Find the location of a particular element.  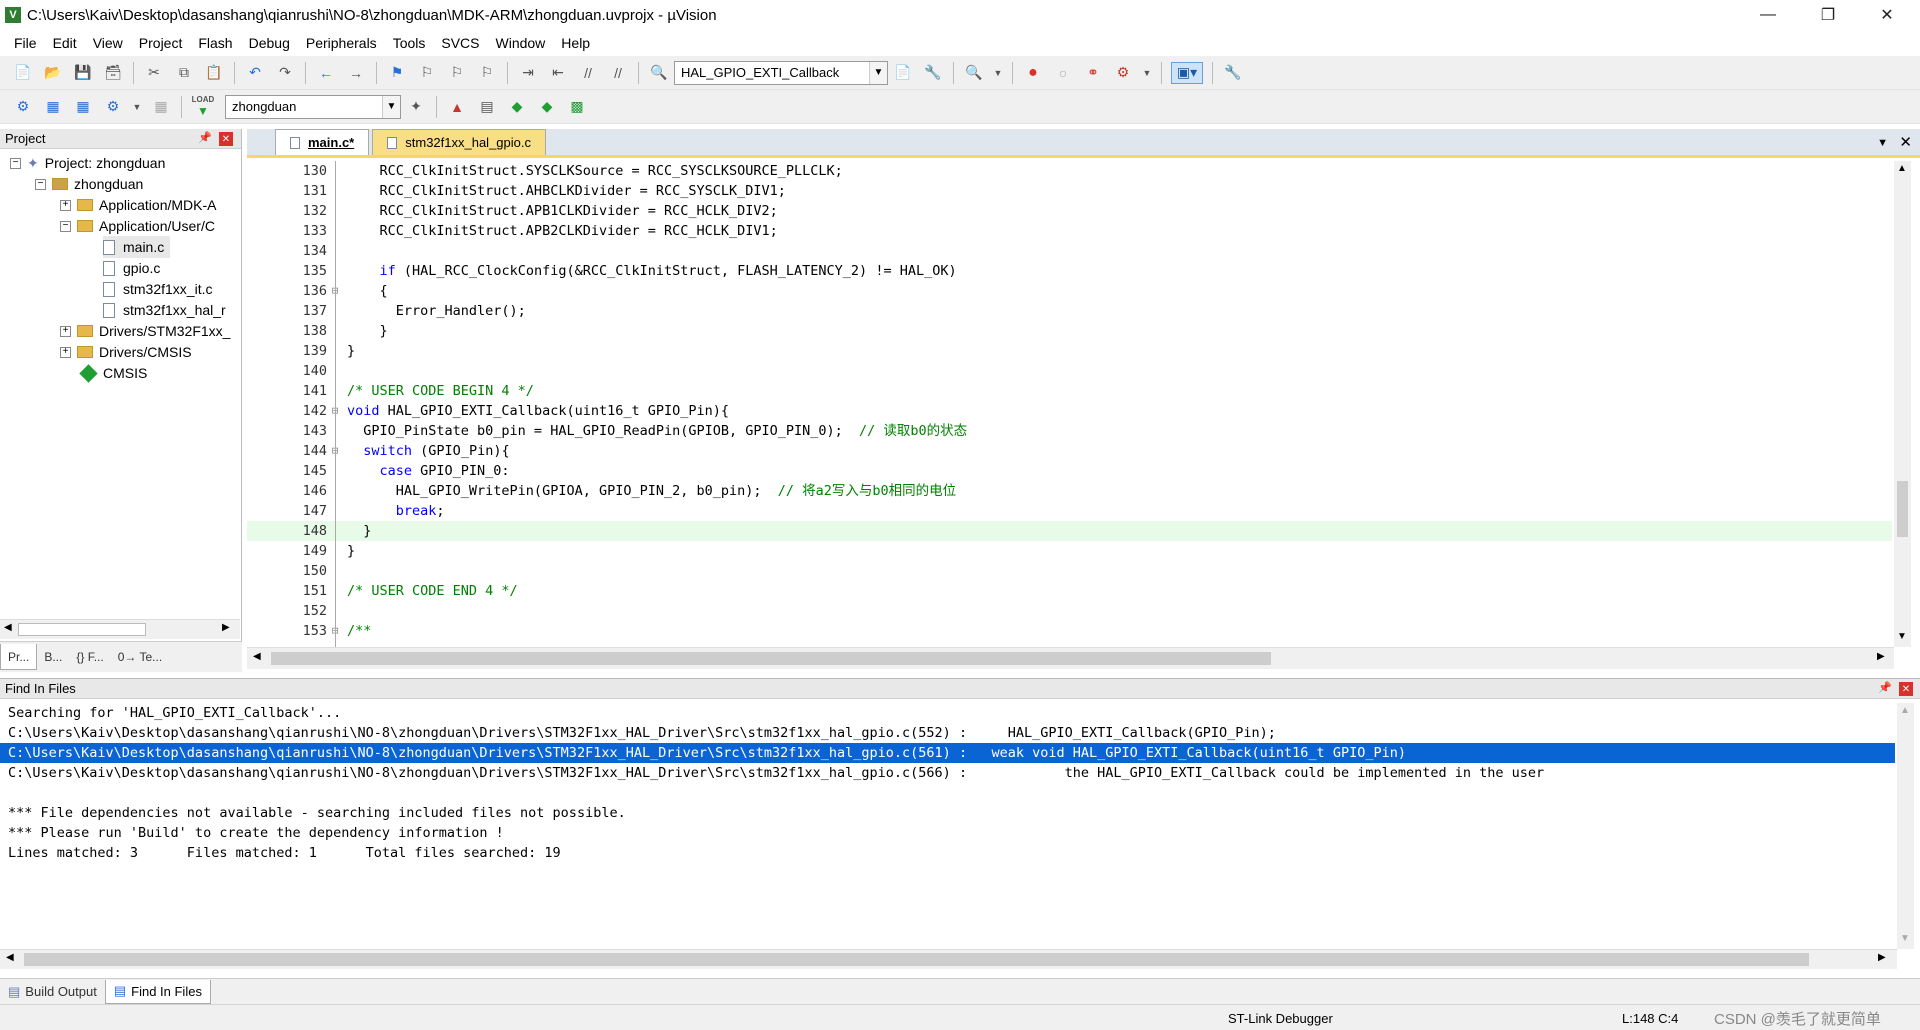

manage-books-icon: ▤ is located at coordinates (487, 107).